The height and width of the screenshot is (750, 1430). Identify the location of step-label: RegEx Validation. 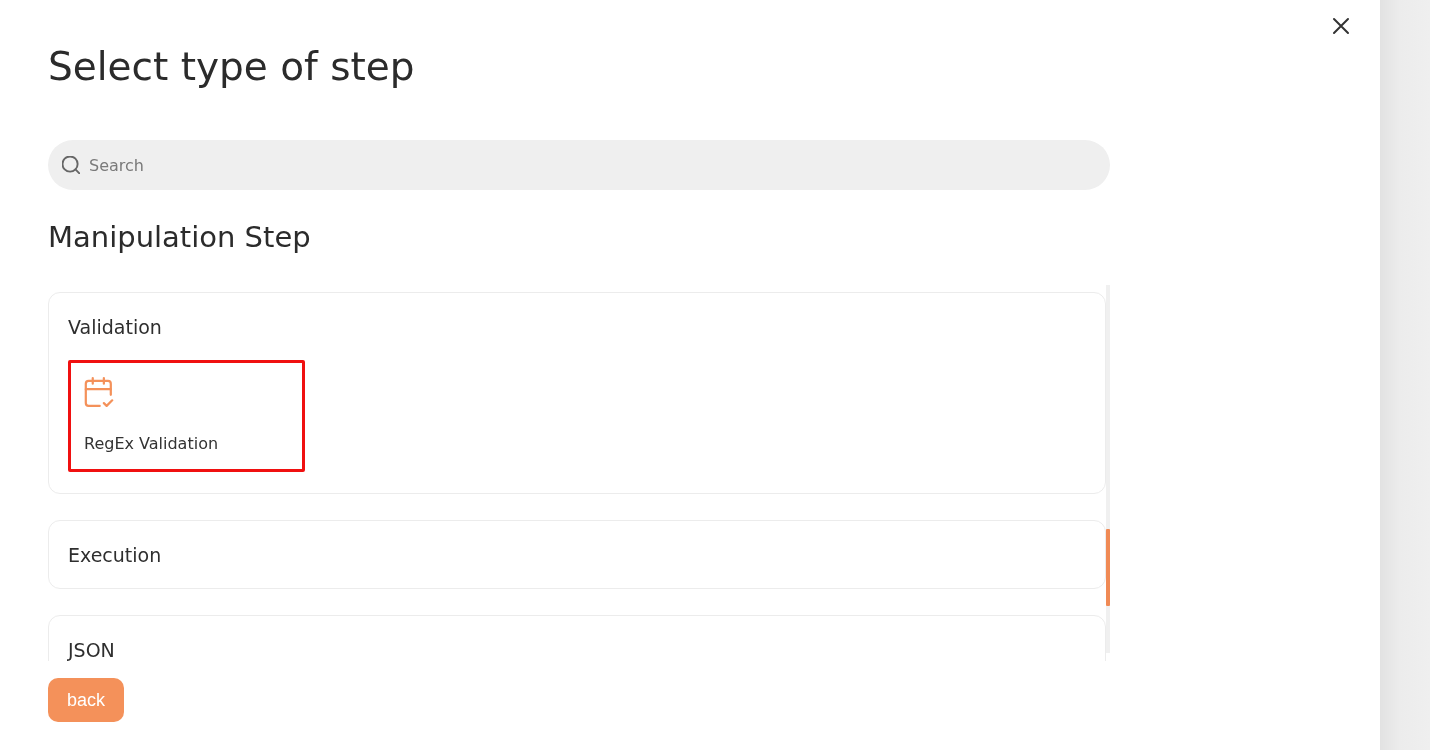
(151, 444).